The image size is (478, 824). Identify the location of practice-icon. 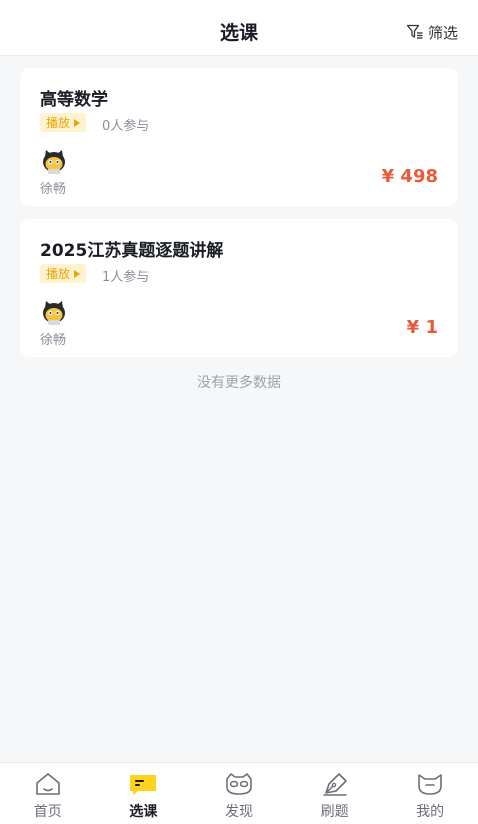
(334, 784).